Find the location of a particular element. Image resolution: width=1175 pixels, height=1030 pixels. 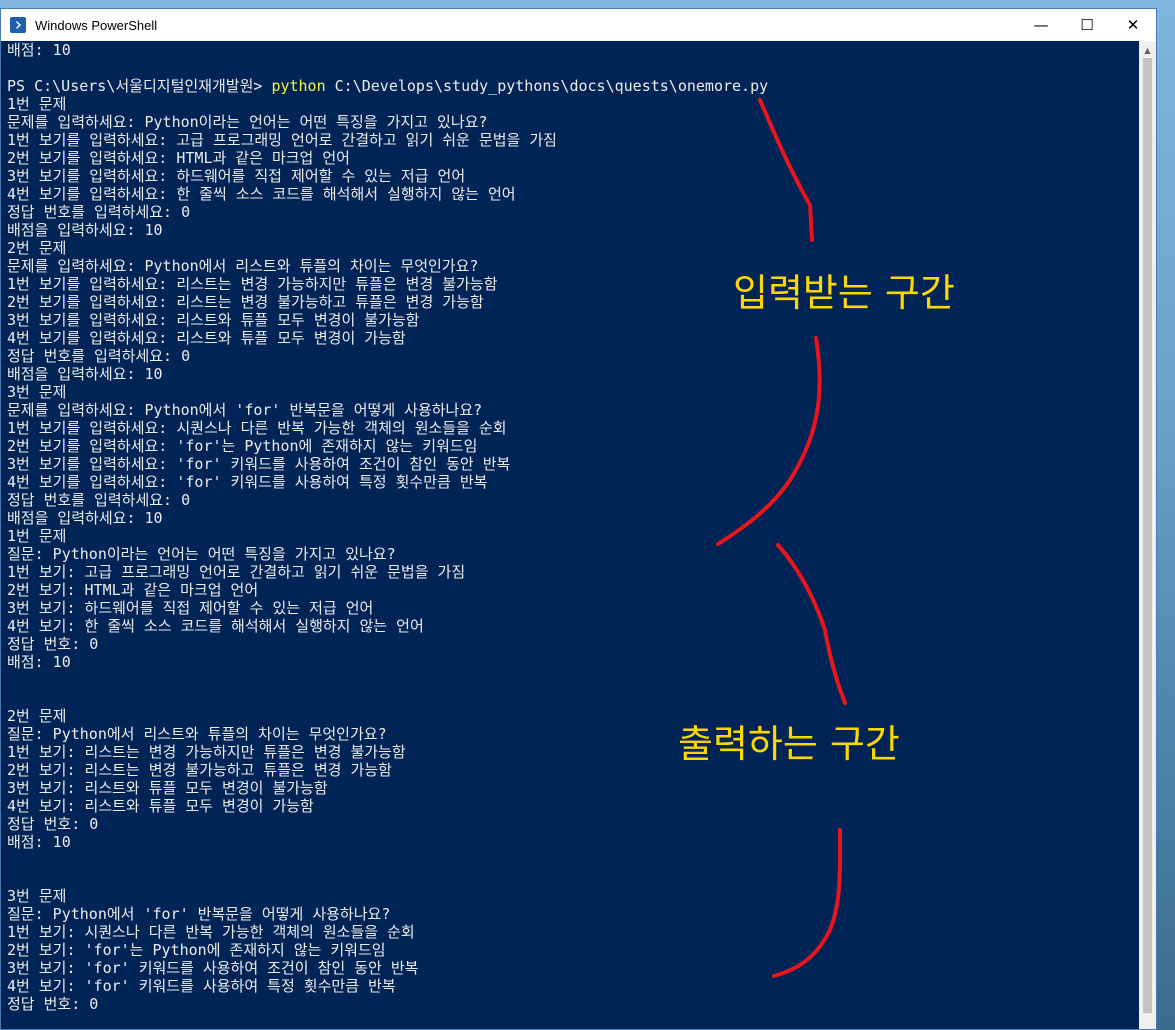

terminal-line: 문제를 입력하세요: Python이라는 언어는 어떤 특징을 가지고 있나요? is located at coordinates (247, 122).